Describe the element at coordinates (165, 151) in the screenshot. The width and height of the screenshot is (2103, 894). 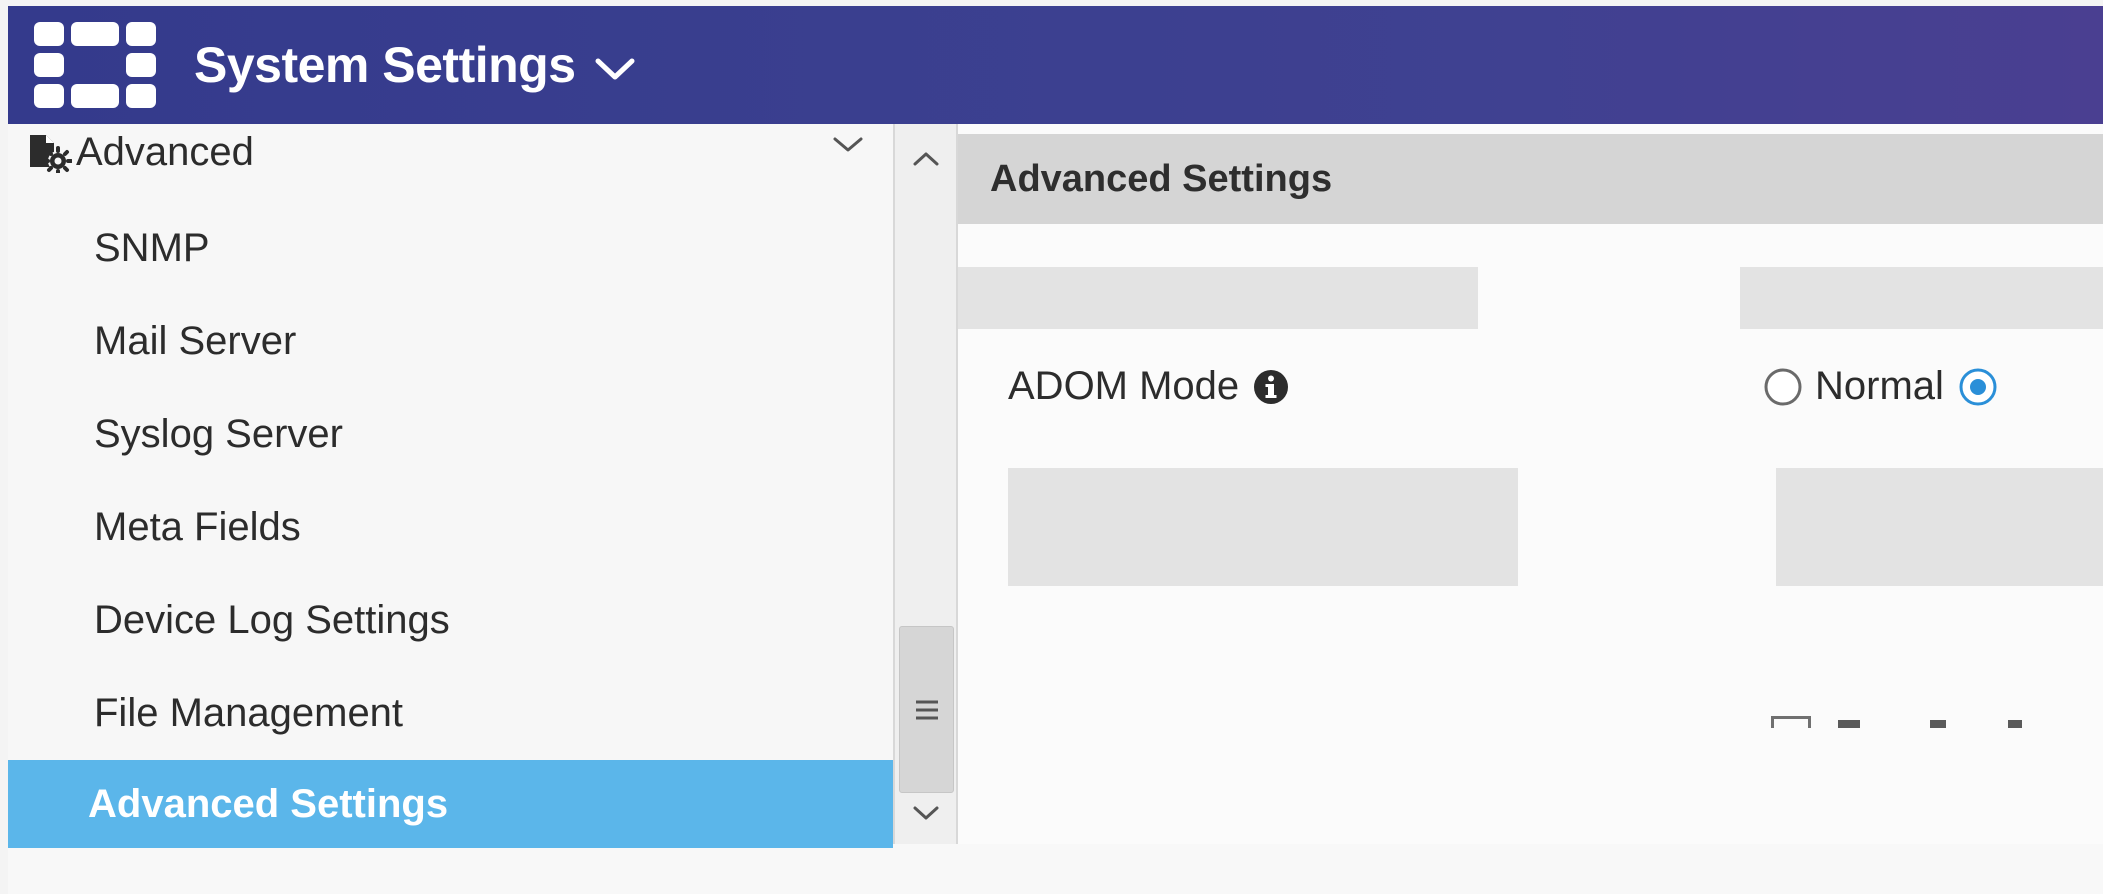
I see `sidebar-group-label: Advanced` at that location.